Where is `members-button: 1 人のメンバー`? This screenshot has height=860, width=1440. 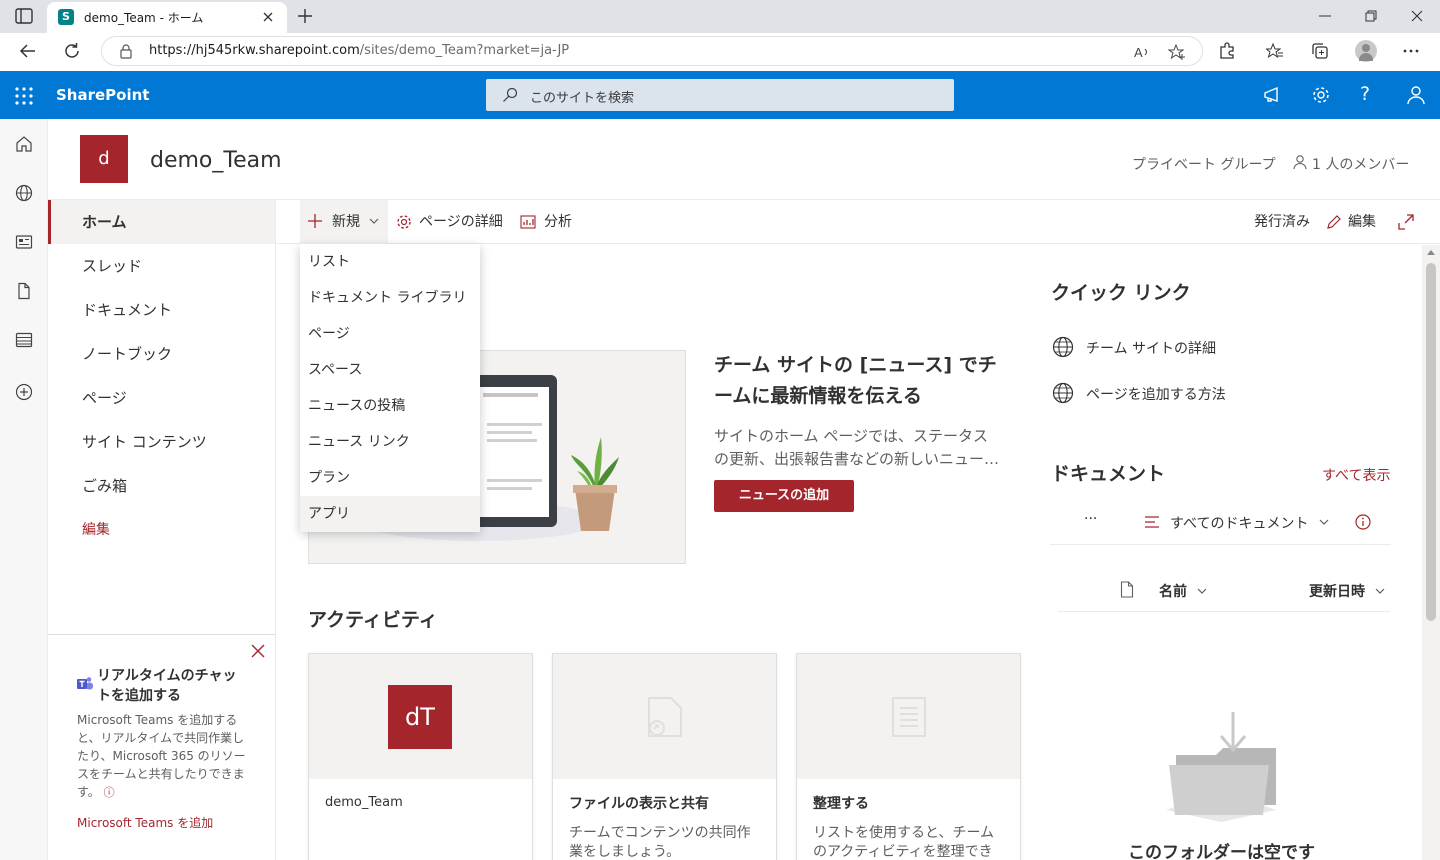 members-button: 1 人のメンバー is located at coordinates (1360, 164).